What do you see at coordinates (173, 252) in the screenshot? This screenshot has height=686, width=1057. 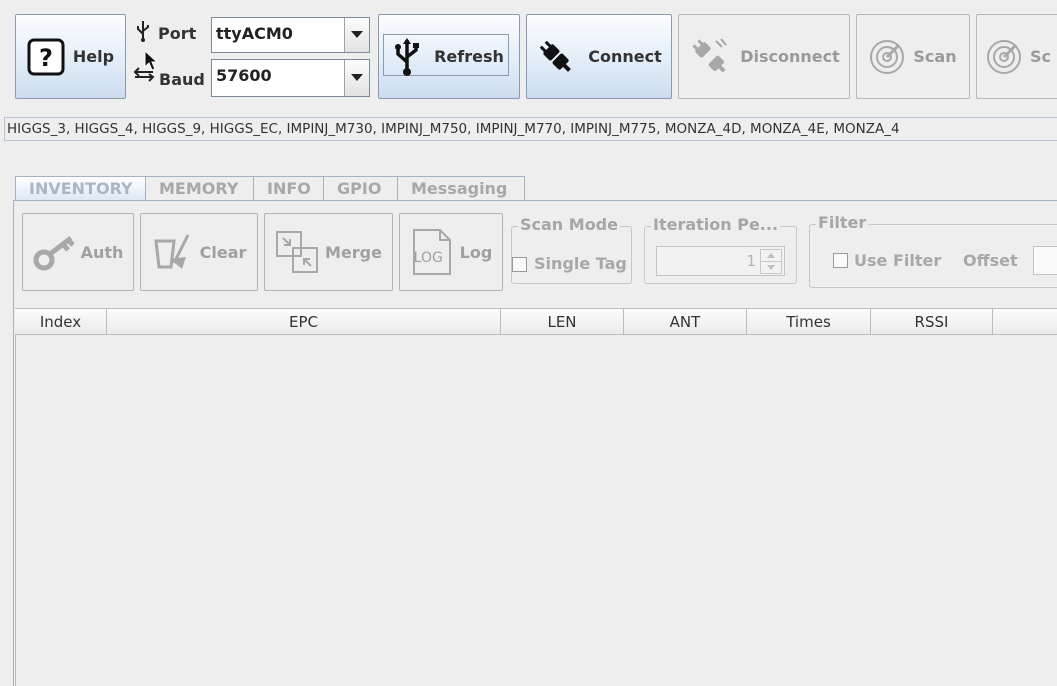 I see `broom-bucket-icon` at bounding box center [173, 252].